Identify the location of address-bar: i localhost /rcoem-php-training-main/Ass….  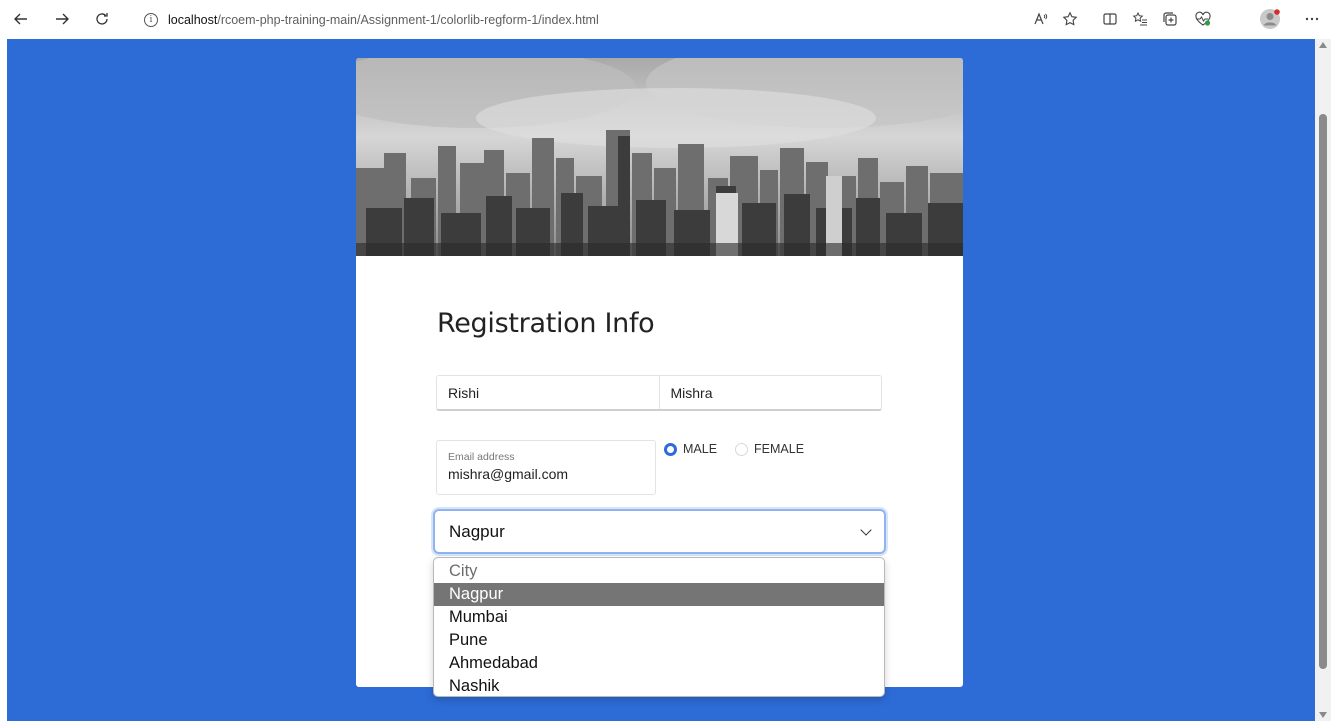
(410, 19).